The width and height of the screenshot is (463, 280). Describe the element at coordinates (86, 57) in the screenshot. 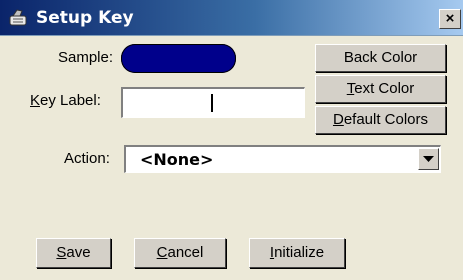

I see `sample-label: Sample:` at that location.